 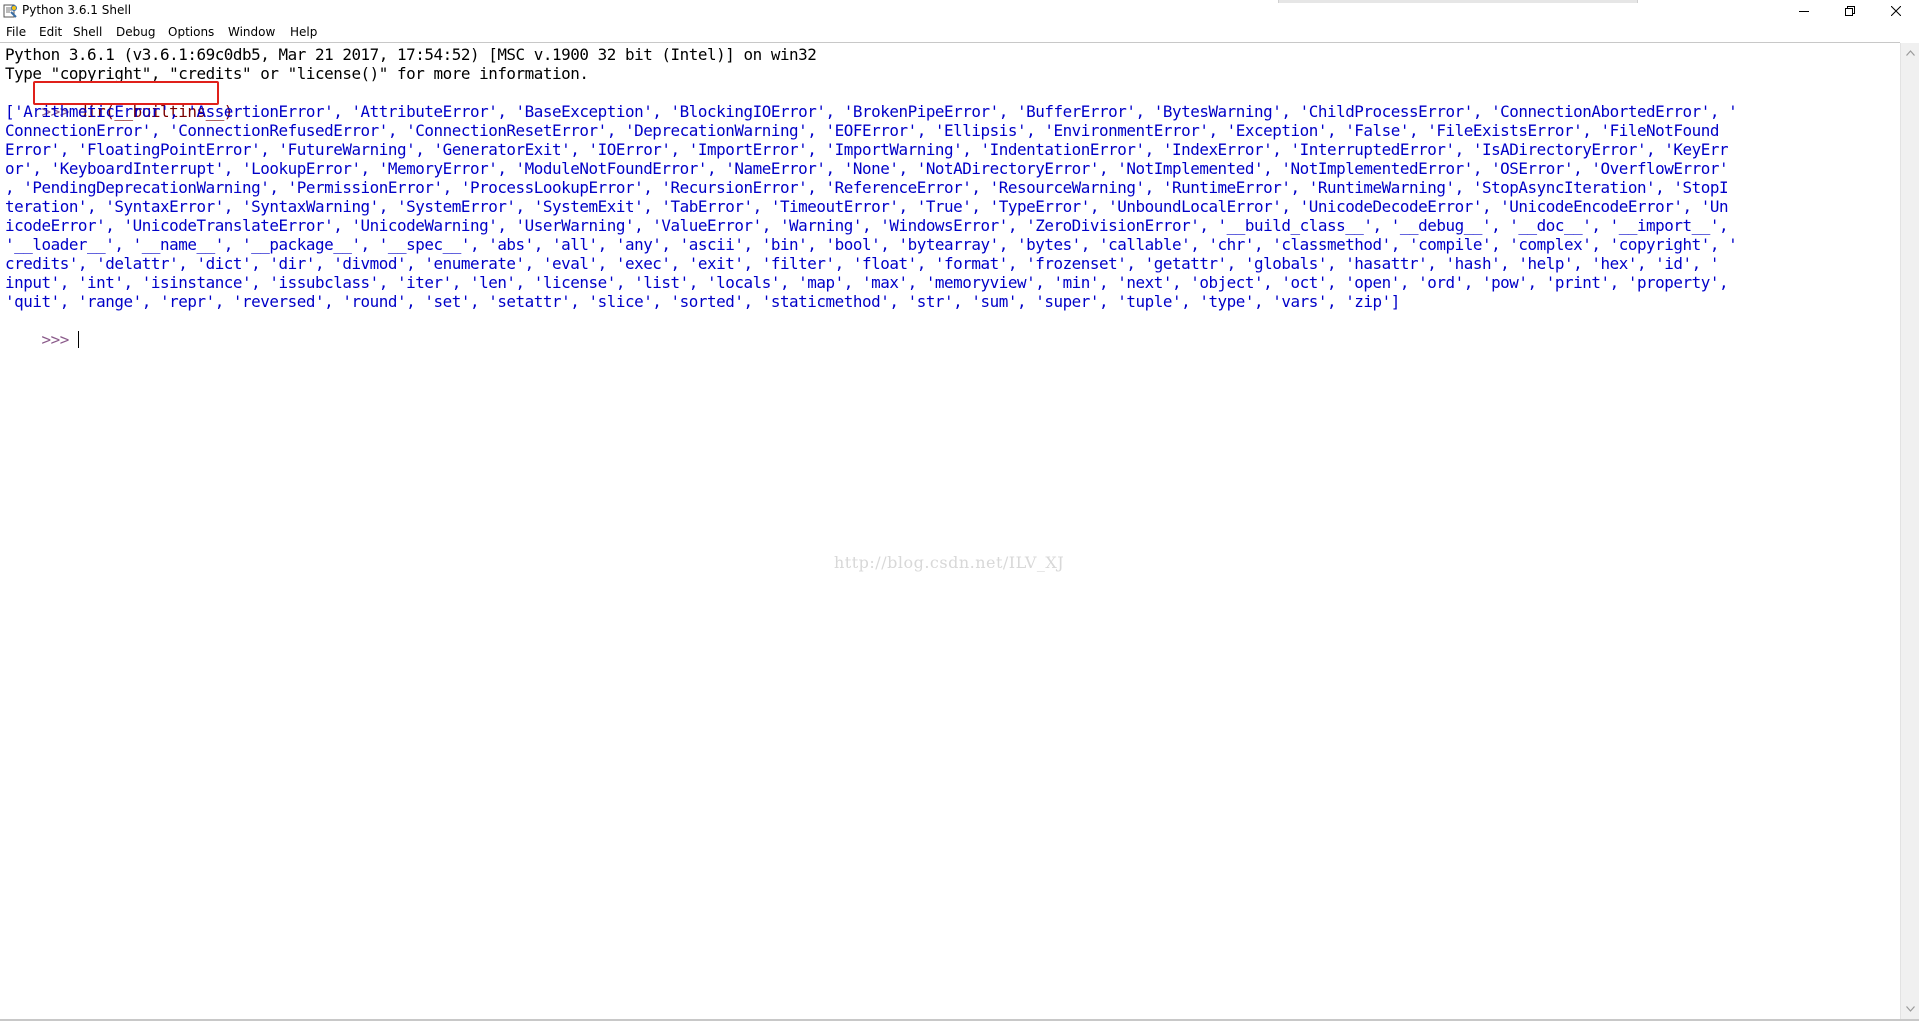 What do you see at coordinates (126, 93) in the screenshot?
I see `command-highlight-box` at bounding box center [126, 93].